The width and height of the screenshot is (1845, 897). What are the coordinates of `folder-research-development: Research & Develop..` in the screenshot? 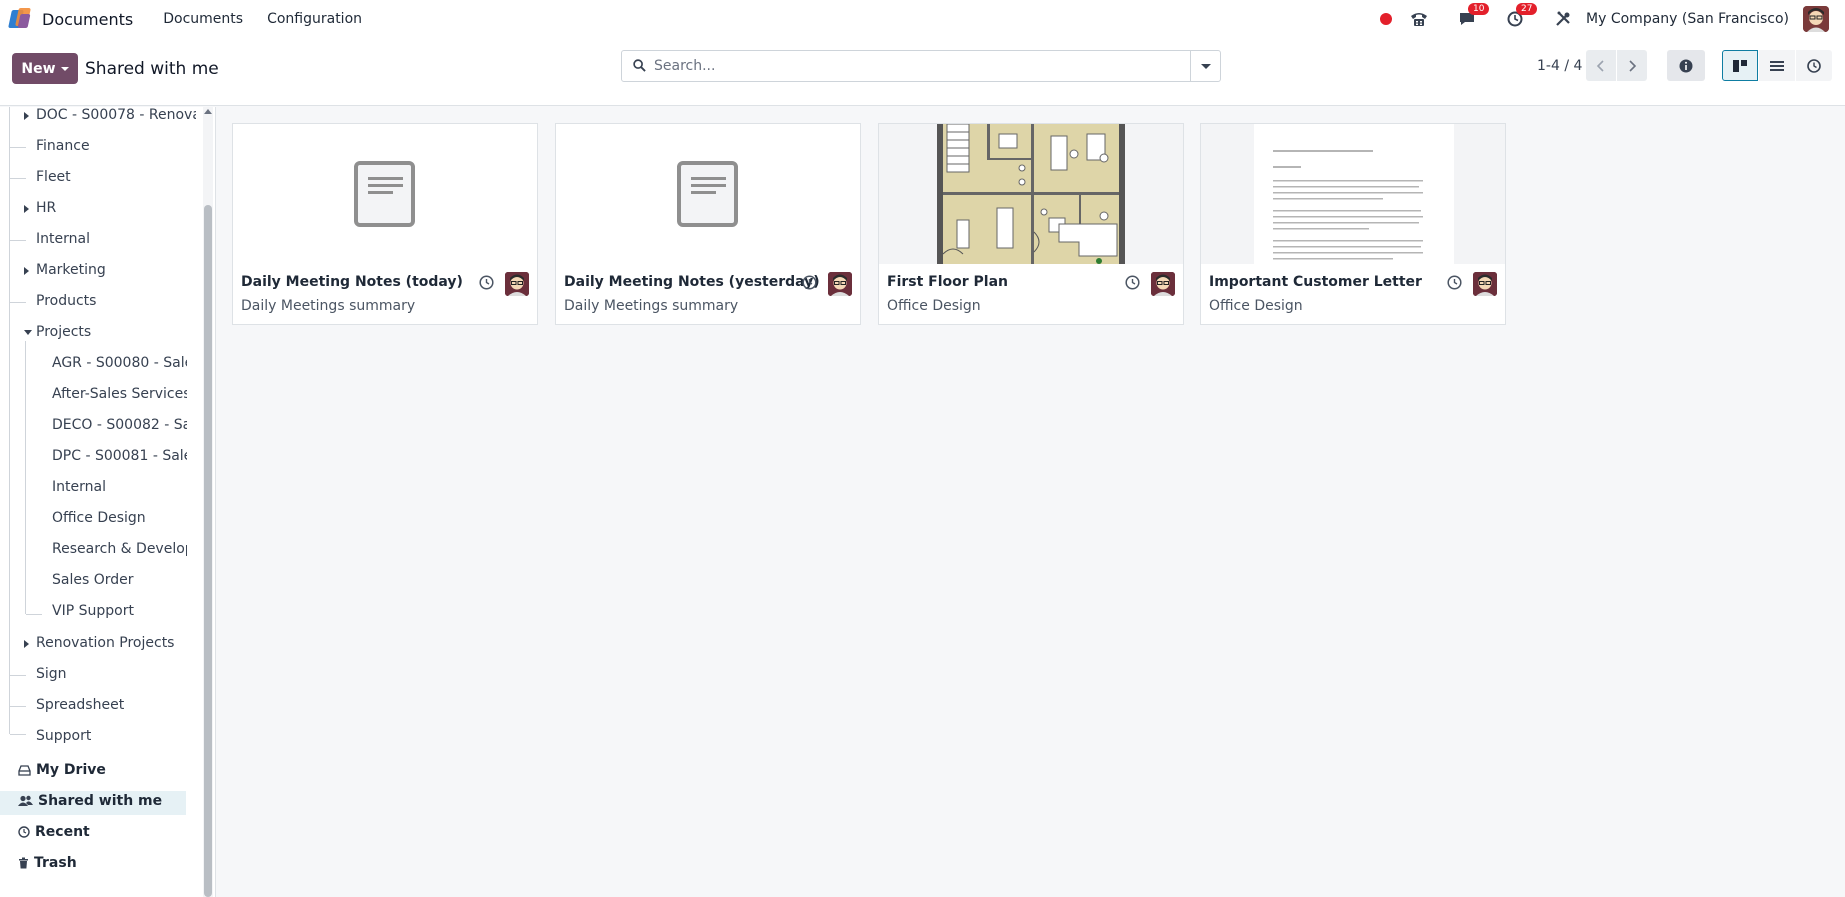 It's located at (119, 549).